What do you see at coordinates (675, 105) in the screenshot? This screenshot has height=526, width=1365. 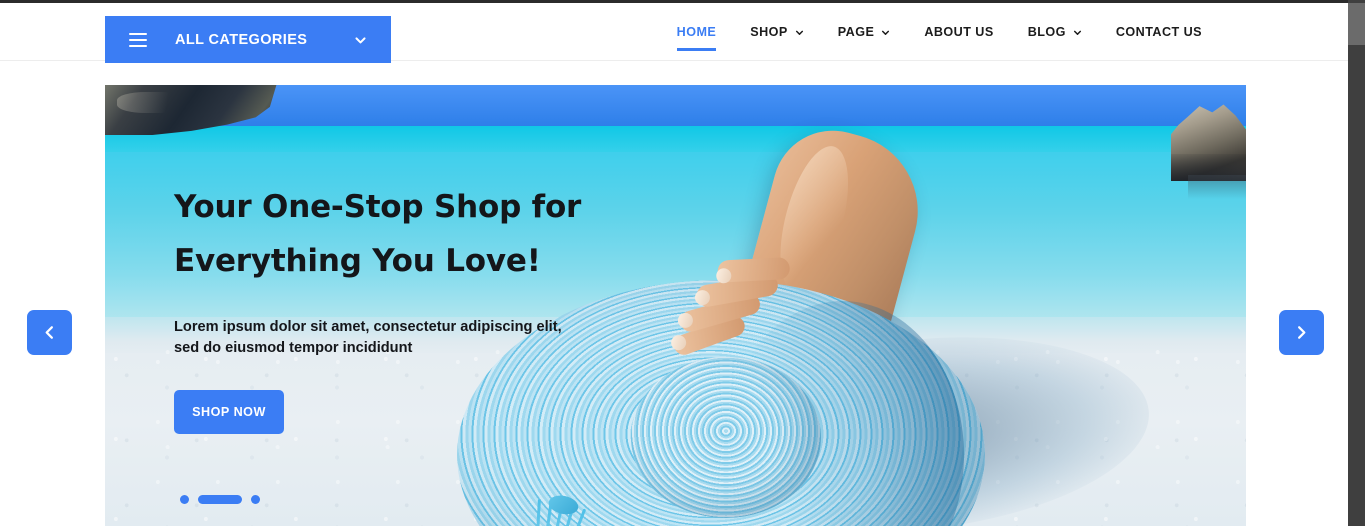 I see `sky` at bounding box center [675, 105].